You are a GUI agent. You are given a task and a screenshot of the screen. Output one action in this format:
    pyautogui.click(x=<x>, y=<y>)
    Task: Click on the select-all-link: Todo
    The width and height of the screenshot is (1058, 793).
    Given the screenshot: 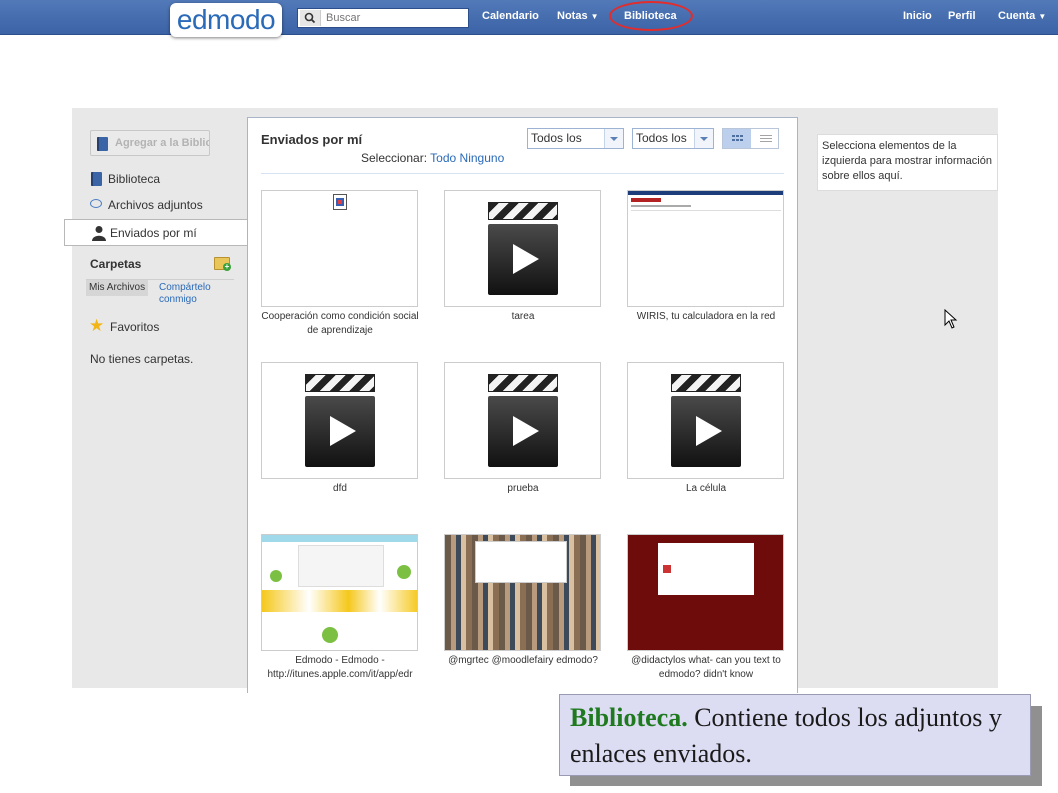 What is the action you would take?
    pyautogui.click(x=443, y=158)
    